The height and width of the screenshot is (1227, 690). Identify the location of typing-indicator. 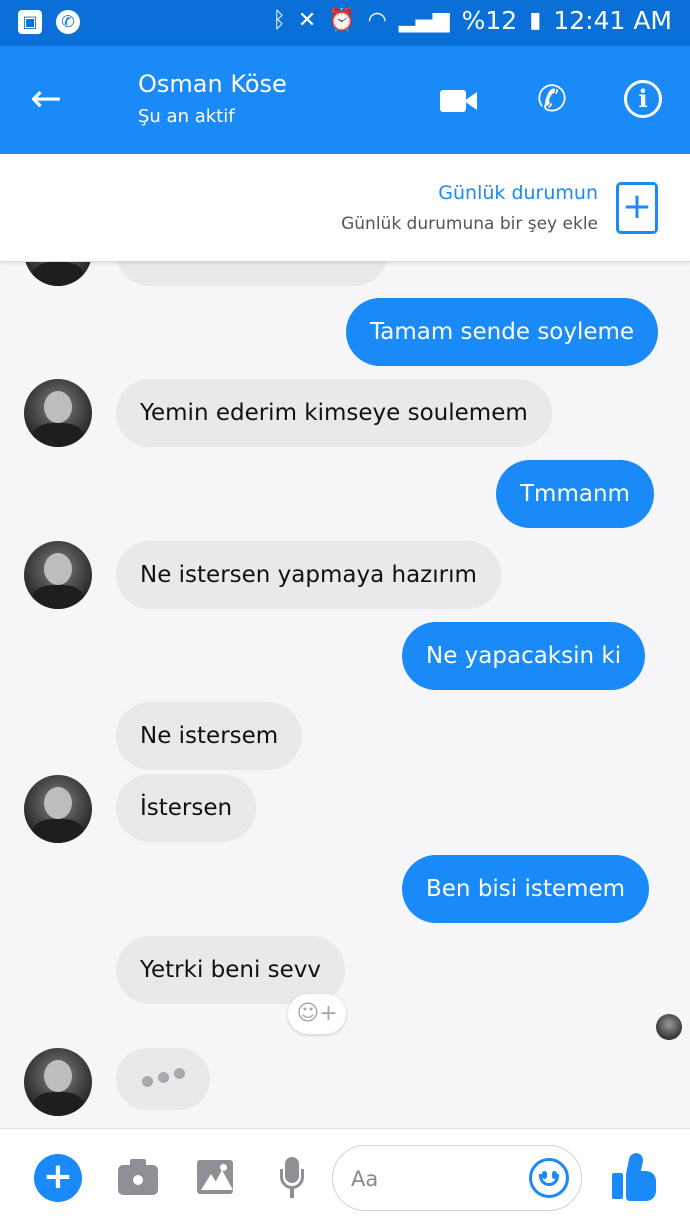
(163, 1079).